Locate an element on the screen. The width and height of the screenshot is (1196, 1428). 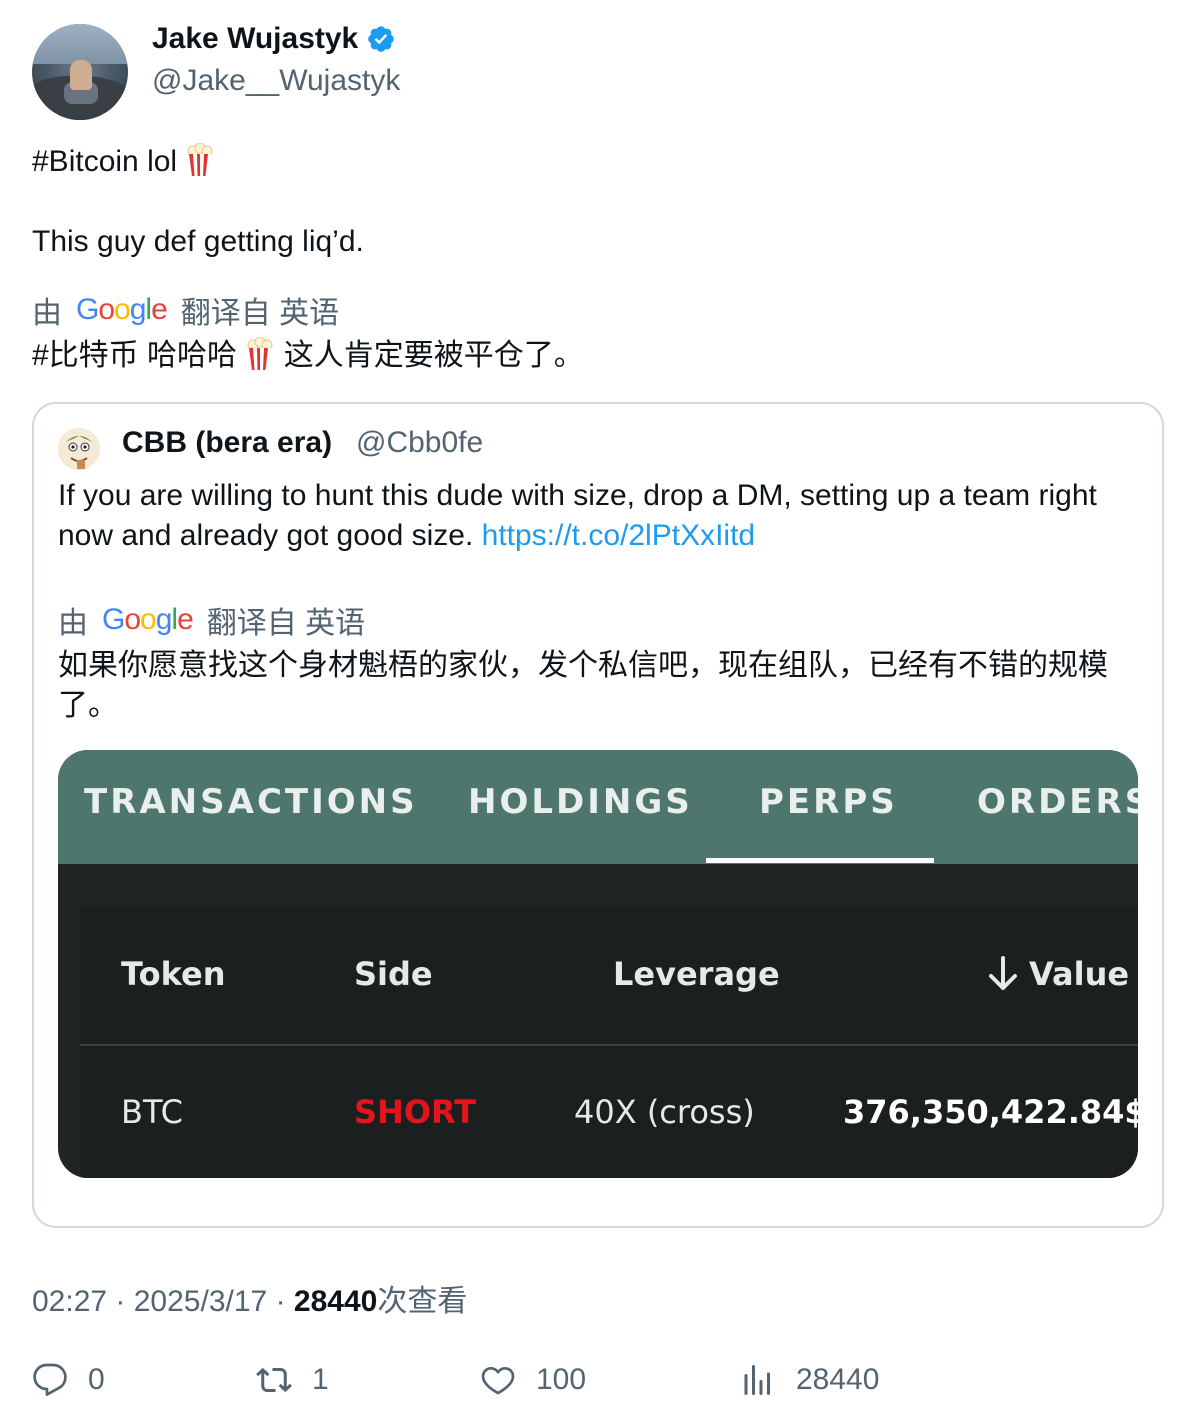
translated-text: #比特币 哈哈哈 这人肯定要被平仓了。 is located at coordinates (308, 356).